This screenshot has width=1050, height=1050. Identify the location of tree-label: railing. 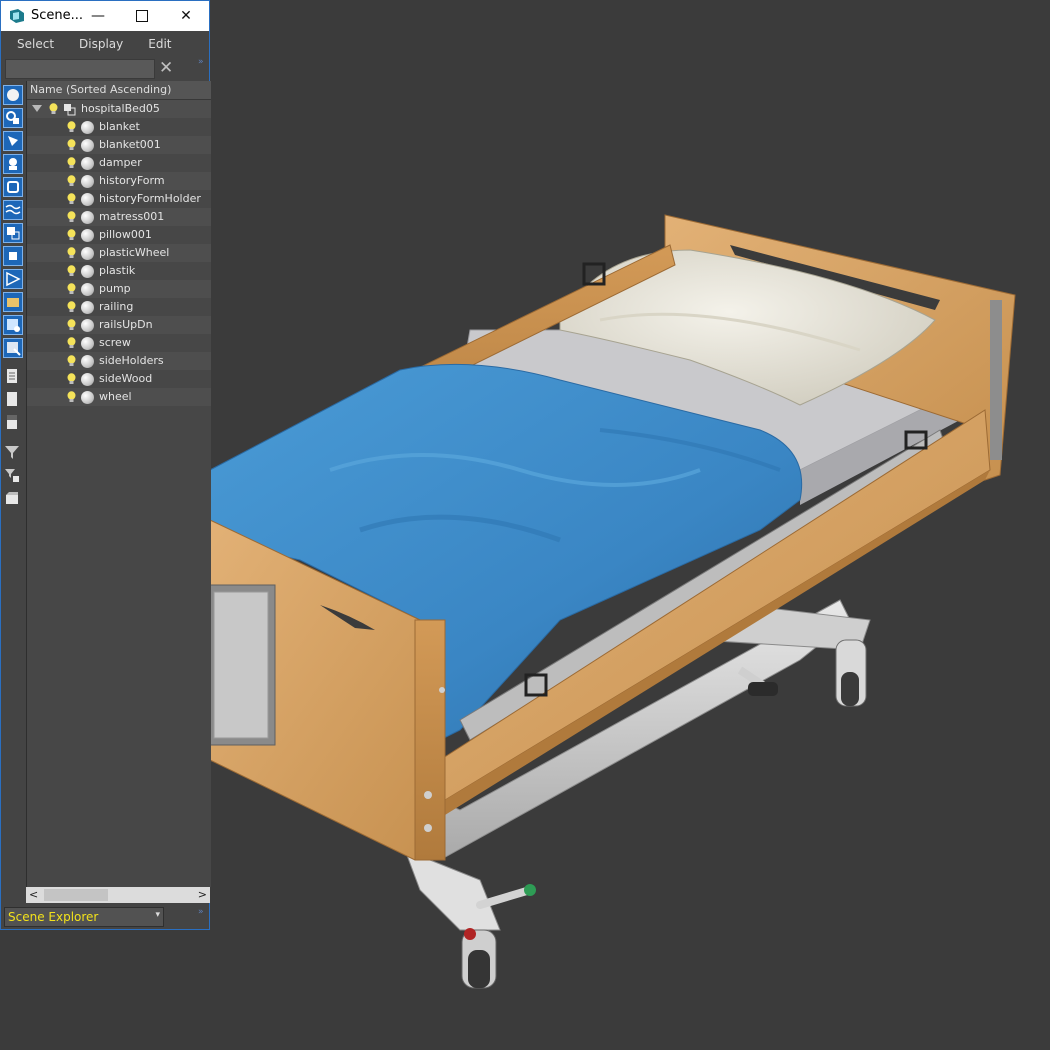
(116, 306).